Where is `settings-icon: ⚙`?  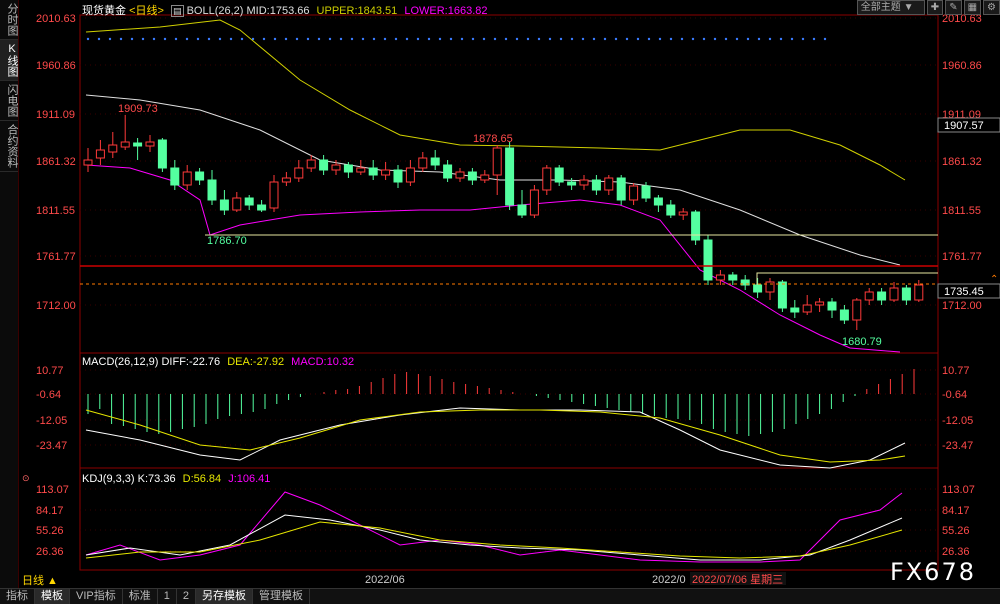 settings-icon: ⚙ is located at coordinates (991, 7).